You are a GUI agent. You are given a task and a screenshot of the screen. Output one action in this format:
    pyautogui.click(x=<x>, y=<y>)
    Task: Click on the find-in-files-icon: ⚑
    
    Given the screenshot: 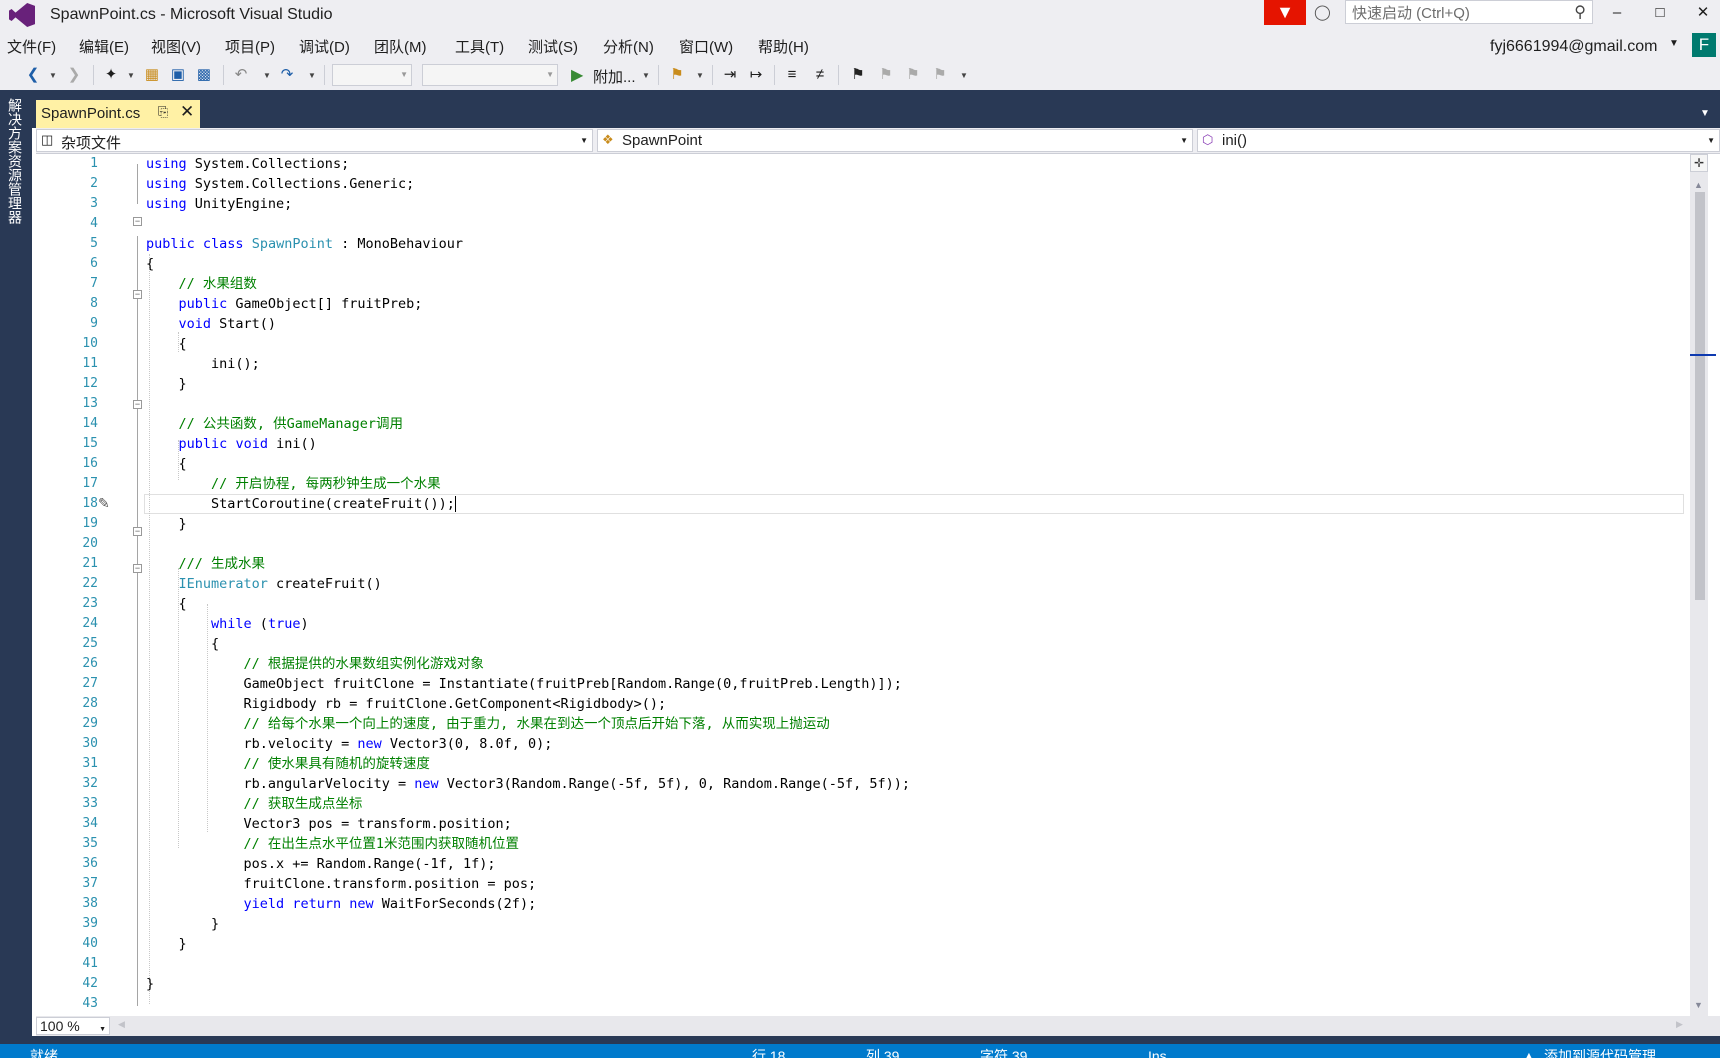 What is the action you would take?
    pyautogui.click(x=677, y=75)
    